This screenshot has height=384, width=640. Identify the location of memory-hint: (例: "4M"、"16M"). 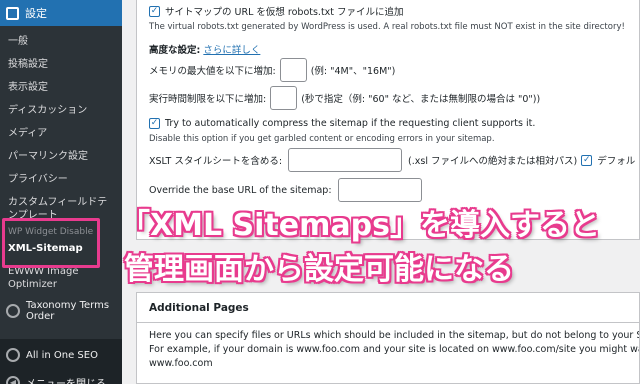
(353, 71).